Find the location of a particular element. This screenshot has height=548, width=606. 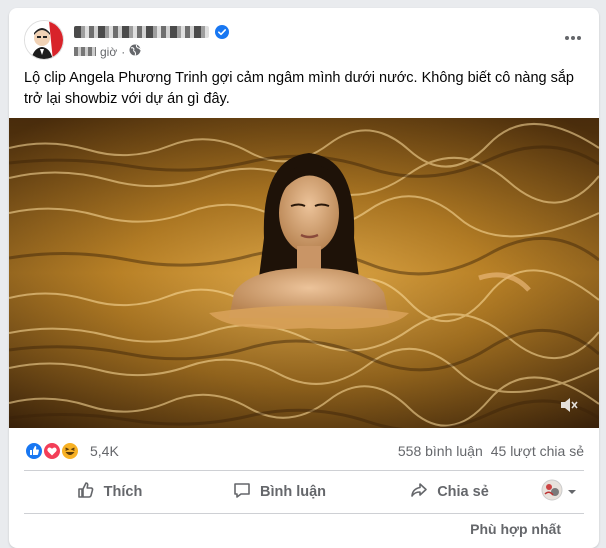

avatar-image is located at coordinates (44, 40).